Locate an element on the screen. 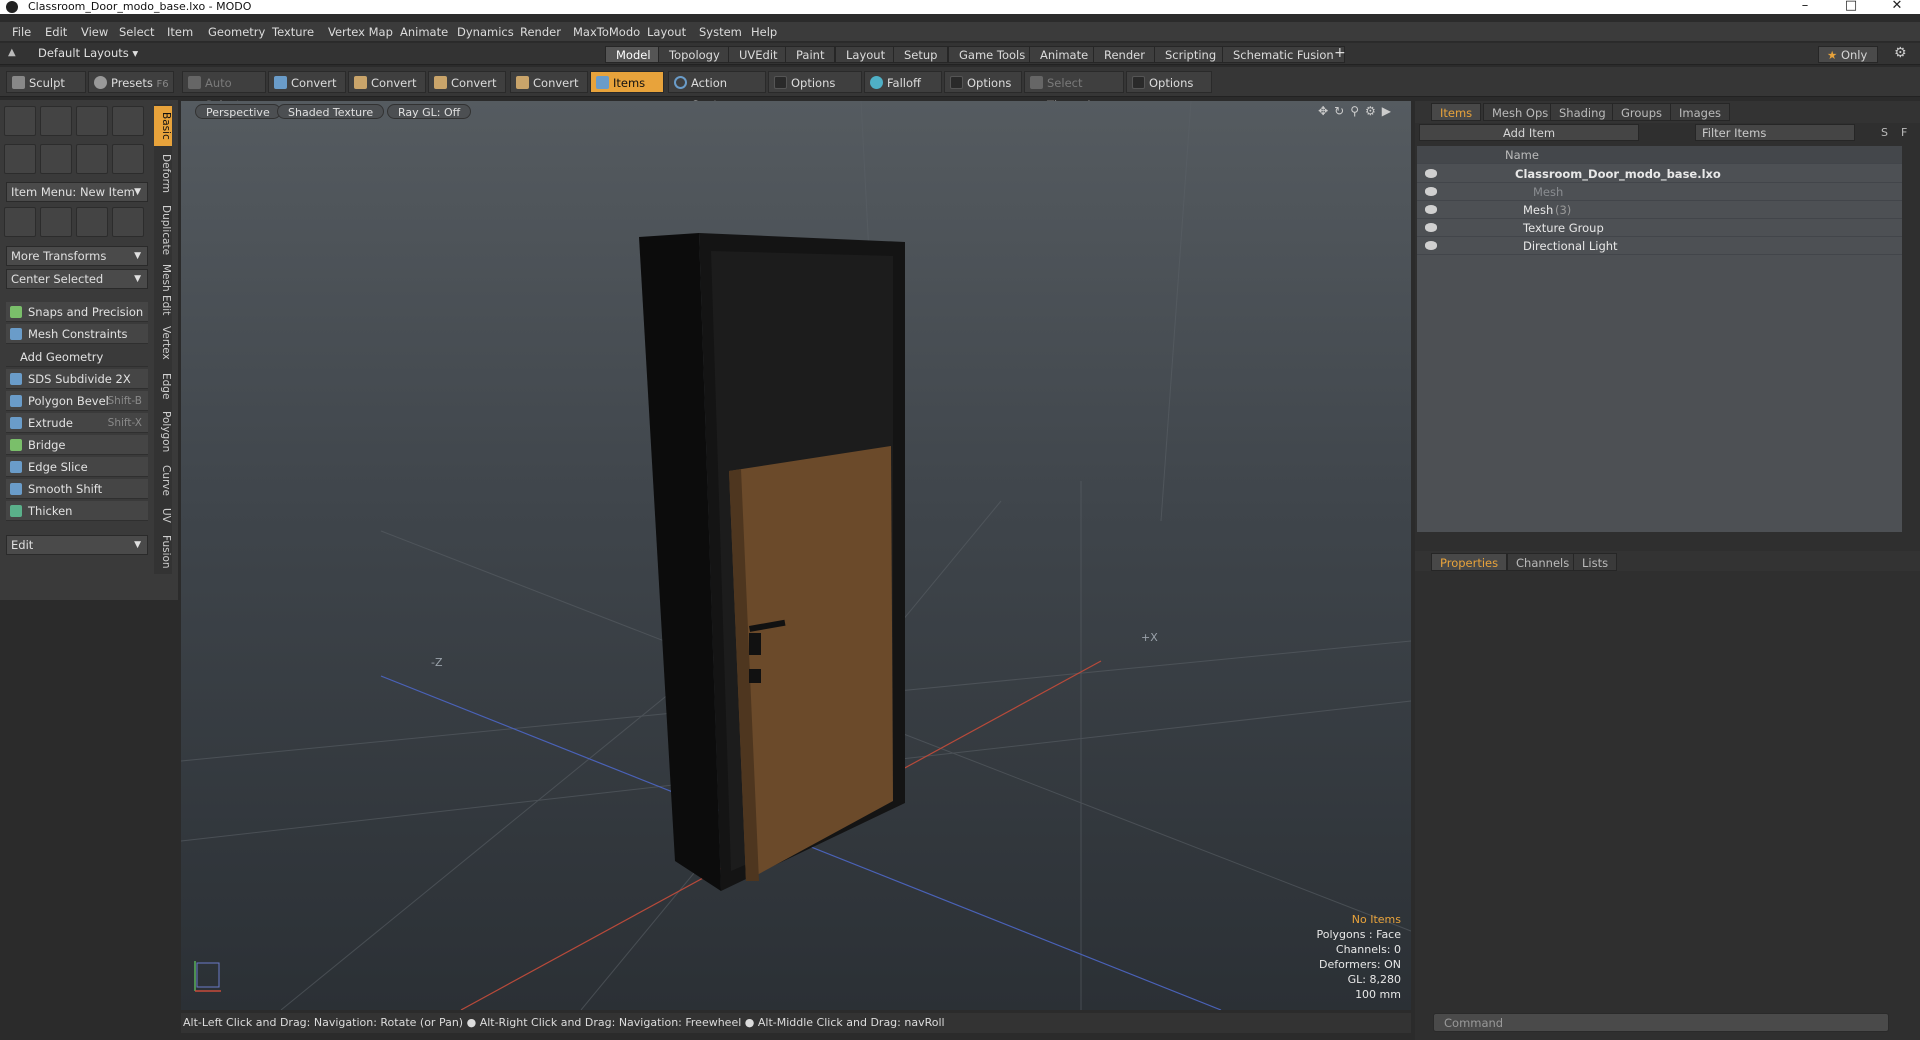 The image size is (1920, 1040). shading-mode-button: Shaded Texture is located at coordinates (331, 111).